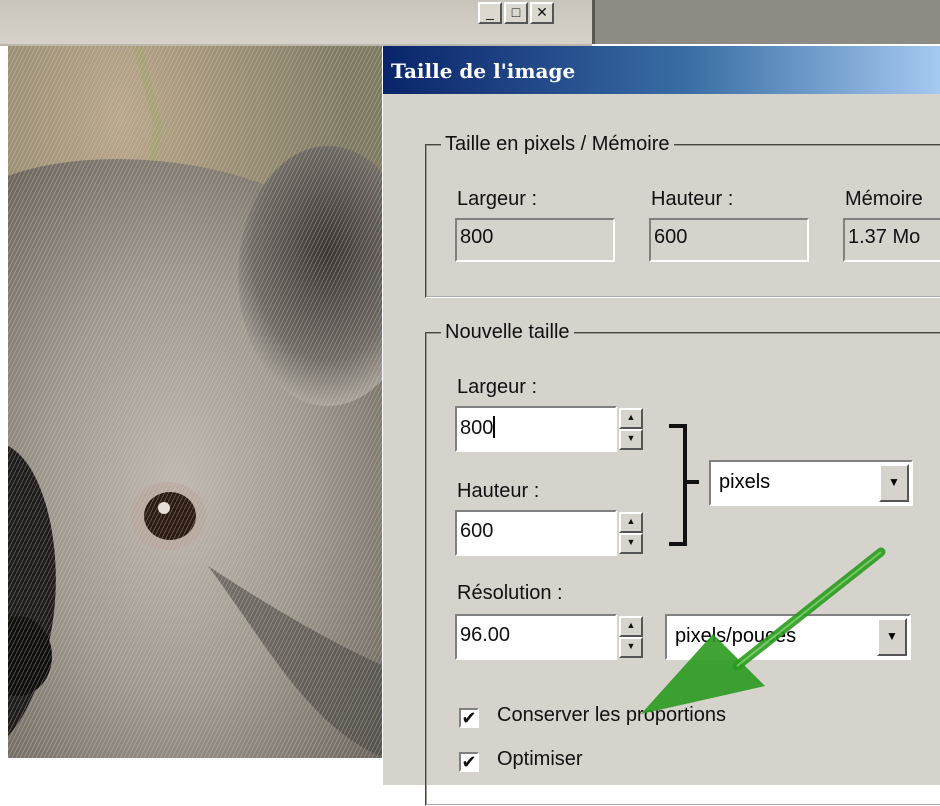 Image resolution: width=940 pixels, height=806 pixels. I want to click on dialog-title: Taille de l'image, so click(483, 71).